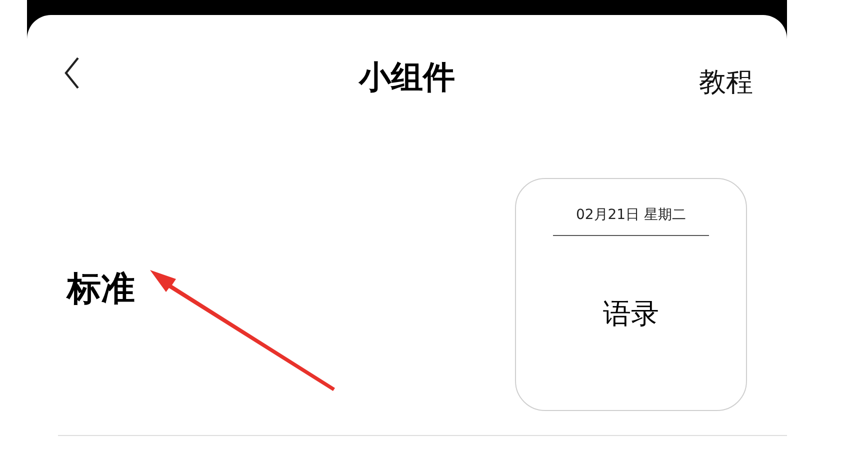 This screenshot has width=845, height=451. I want to click on widget-text: 语录, so click(631, 314).